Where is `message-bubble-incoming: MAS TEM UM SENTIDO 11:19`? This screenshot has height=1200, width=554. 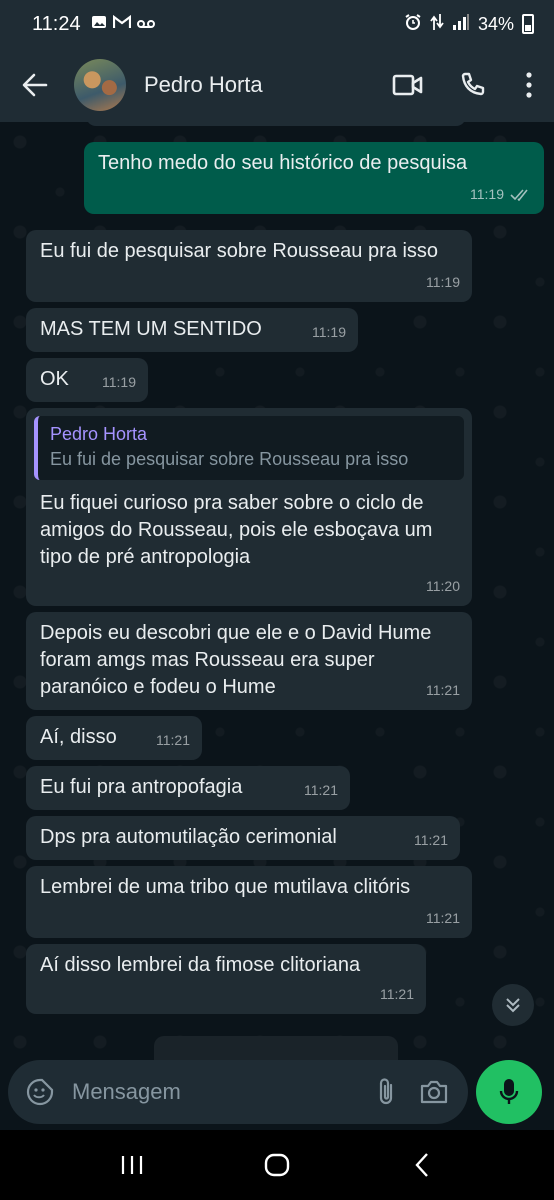
message-bubble-incoming: MAS TEM UM SENTIDO 11:19 is located at coordinates (192, 330).